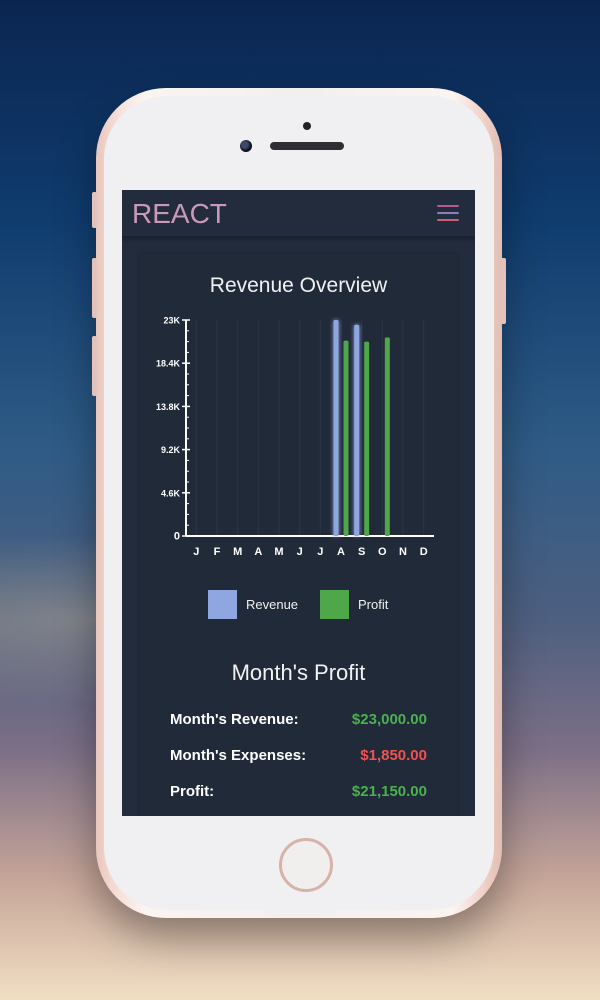  Describe the element at coordinates (503, 291) in the screenshot. I see `power-button` at that location.